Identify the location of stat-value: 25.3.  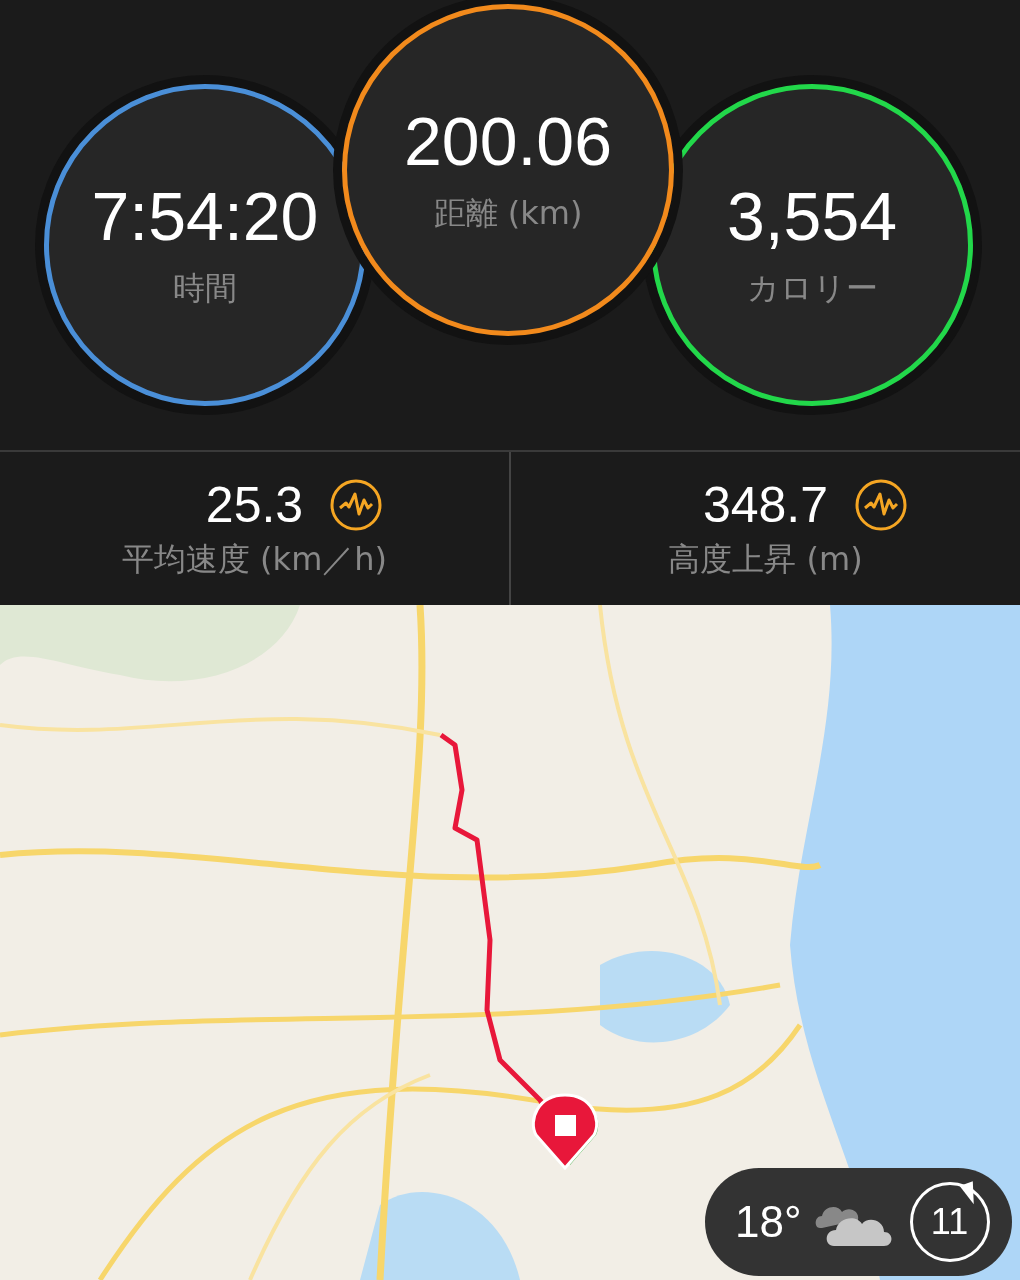
(254, 504).